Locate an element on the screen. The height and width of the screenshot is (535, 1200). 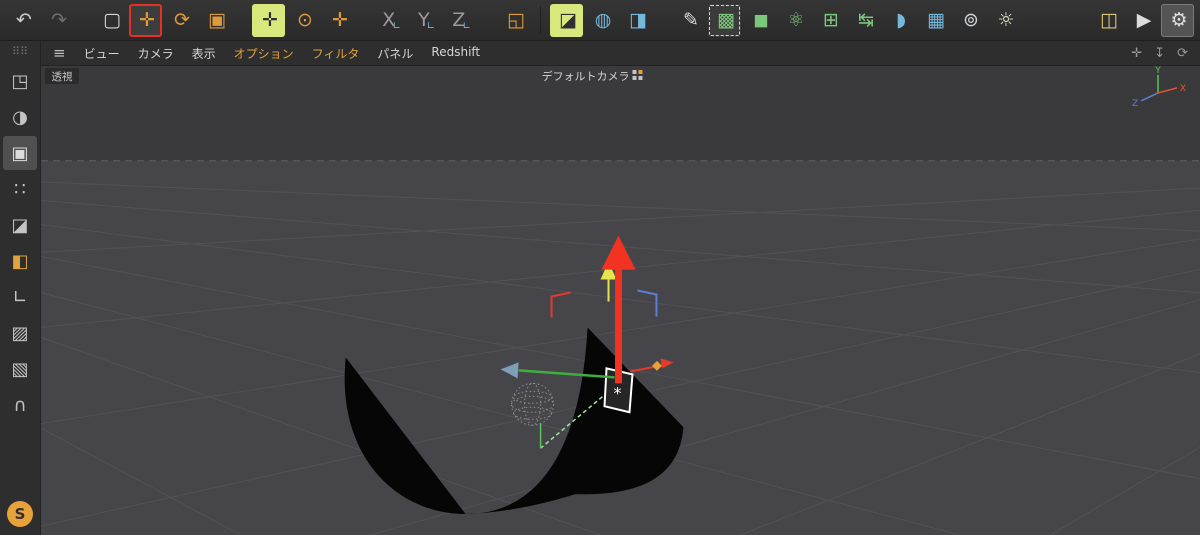
top-toolbar: ↶ ↷ ▢ ✛ ⟳ ▣ ✛ ⊙ ✛ X ∟ Y ∟ Z ∟ ◱ ◪ ◍ ◨ ✎ ▩ ◼ ⚛ ⊞ ↹ ◗ ▦ ⊚ ☼ ◫ ▶ ⚙ is located at coordinates (600, 20).